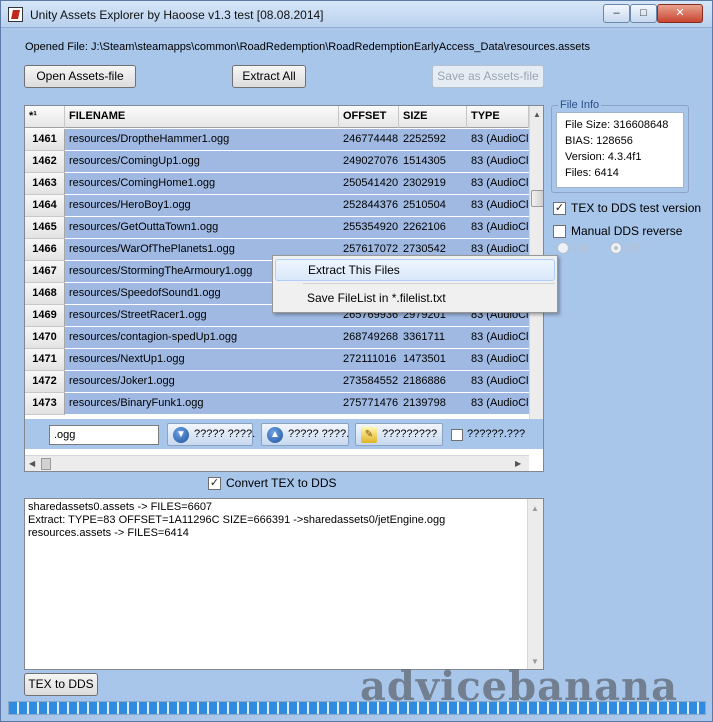  I want to click on column-header-size: SIZE, so click(433, 117).